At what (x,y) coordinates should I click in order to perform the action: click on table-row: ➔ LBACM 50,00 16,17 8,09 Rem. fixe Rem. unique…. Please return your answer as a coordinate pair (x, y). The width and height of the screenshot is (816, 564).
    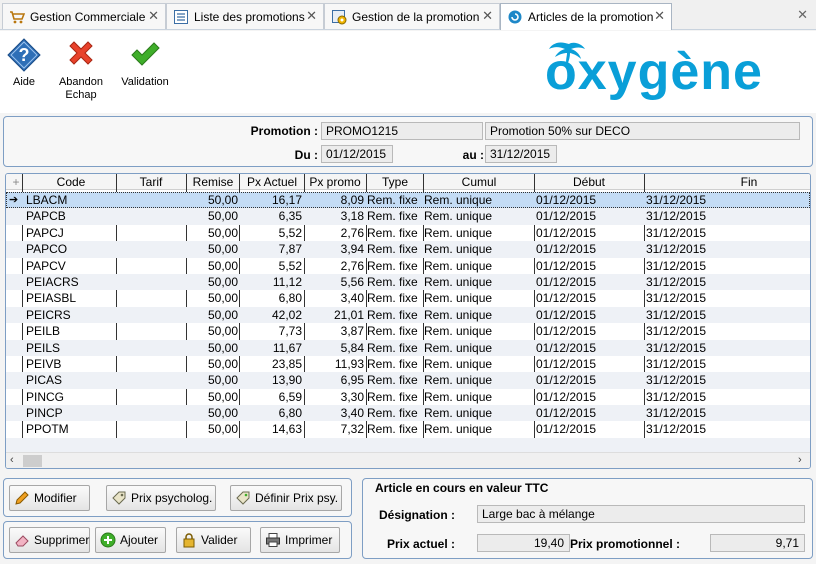
    Looking at the image, I should click on (408, 200).